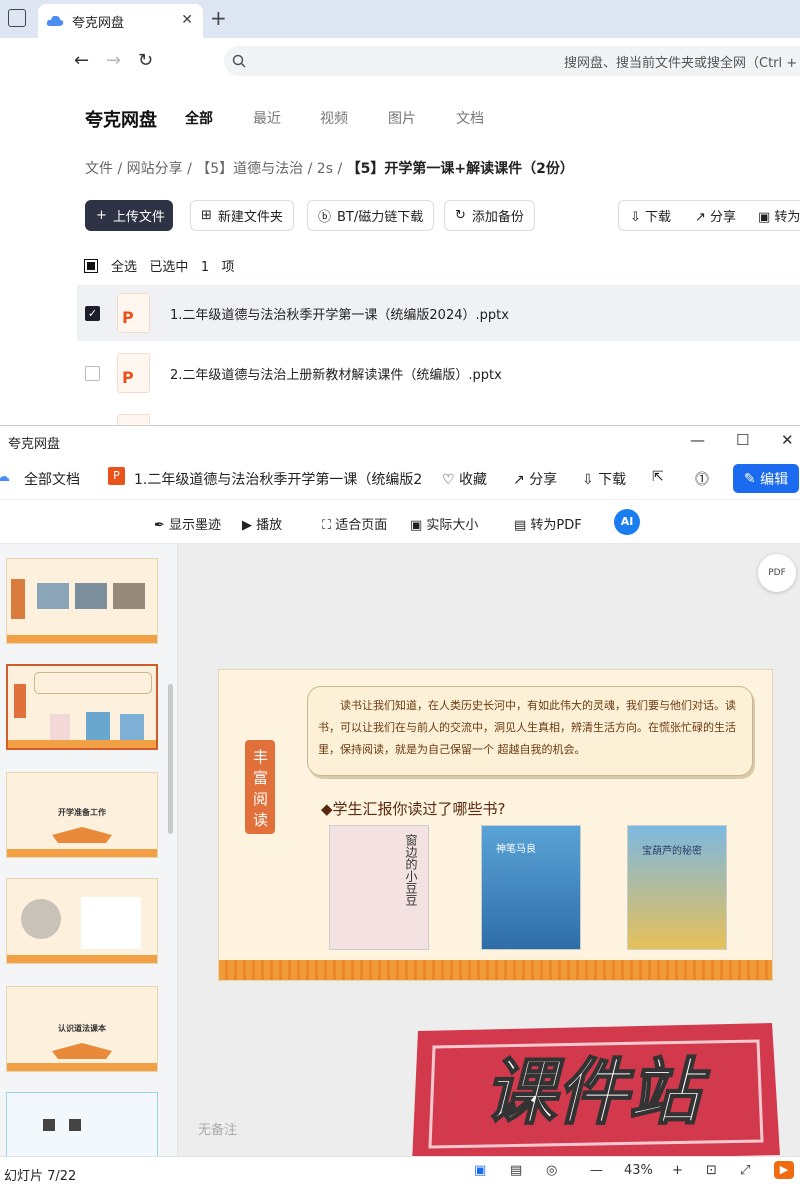 The width and height of the screenshot is (800, 1201). I want to click on back-icon: ←, so click(81, 60).